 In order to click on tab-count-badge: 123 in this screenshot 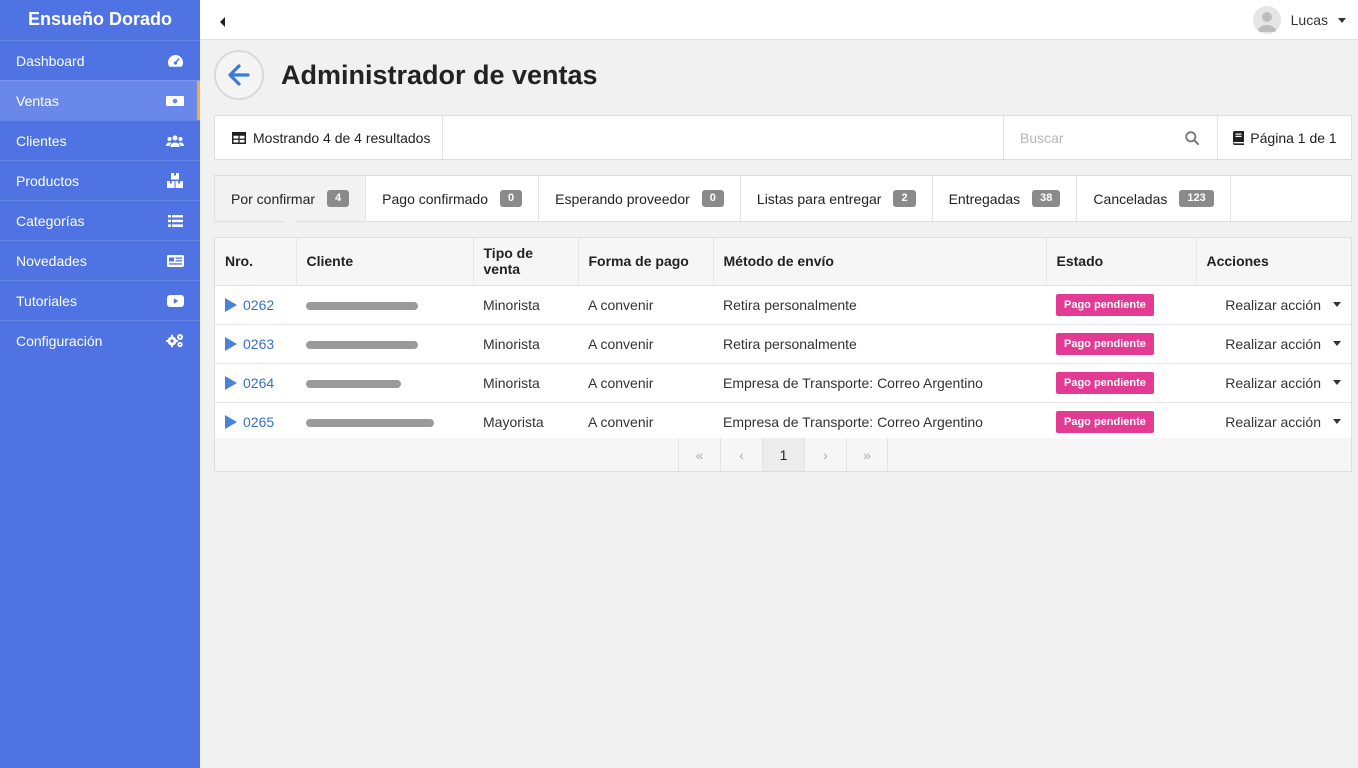, I will do `click(1196, 198)`.